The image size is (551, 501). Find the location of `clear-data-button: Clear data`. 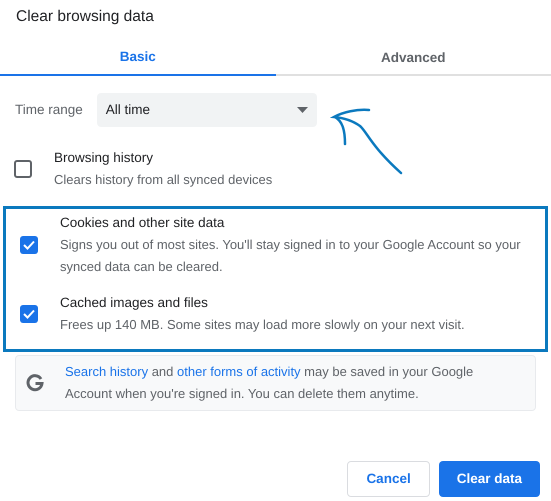

clear-data-button: Clear data is located at coordinates (489, 479).